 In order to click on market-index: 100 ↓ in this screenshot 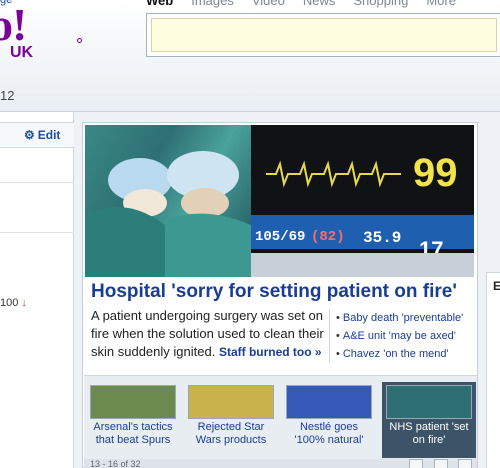, I will do `click(13, 303)`.